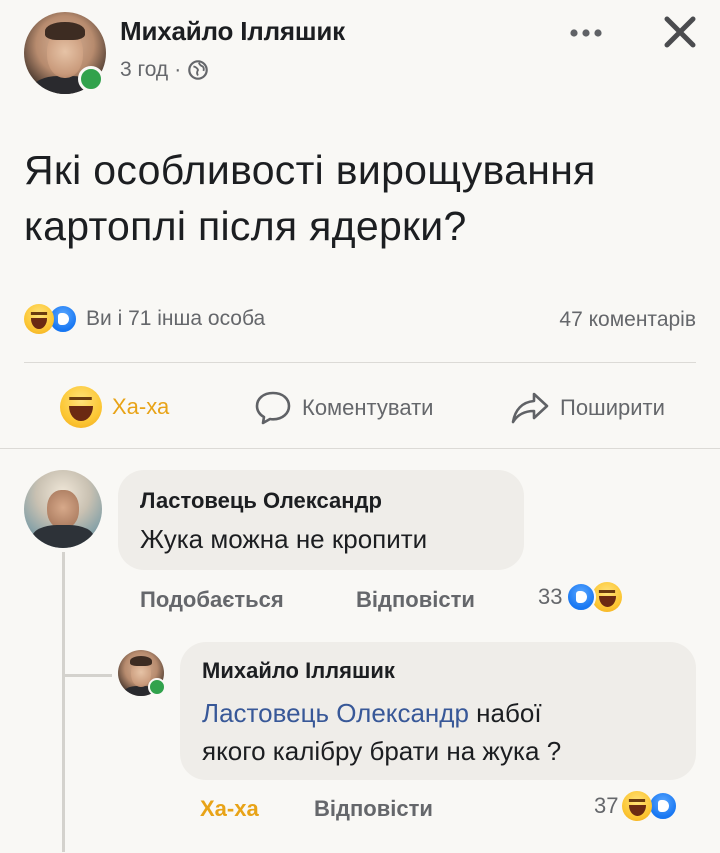 This screenshot has height=853, width=720. Describe the element at coordinates (261, 501) in the screenshot. I see `comment-author: Ластовець Олександр` at that location.